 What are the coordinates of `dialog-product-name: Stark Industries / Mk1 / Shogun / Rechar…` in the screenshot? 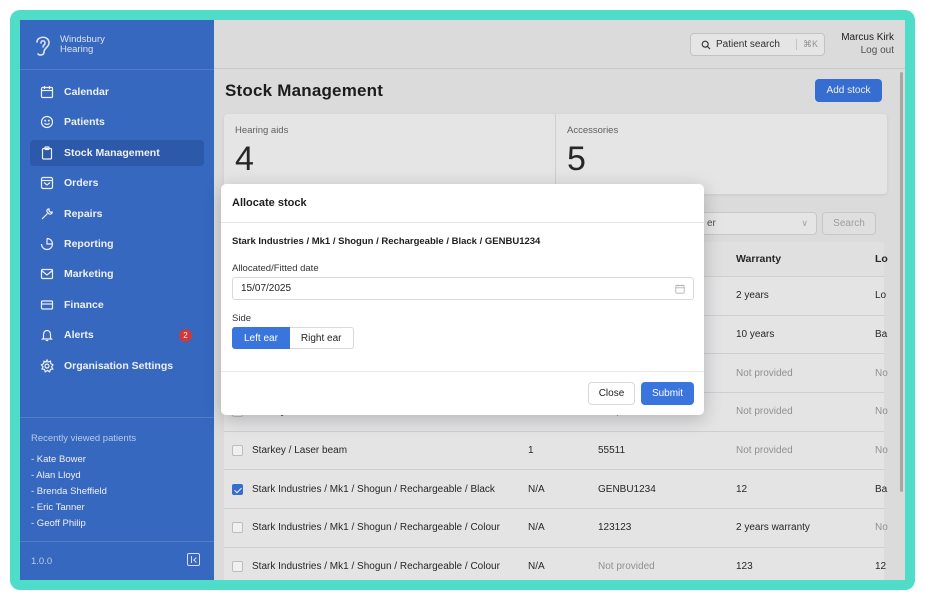 It's located at (386, 241).